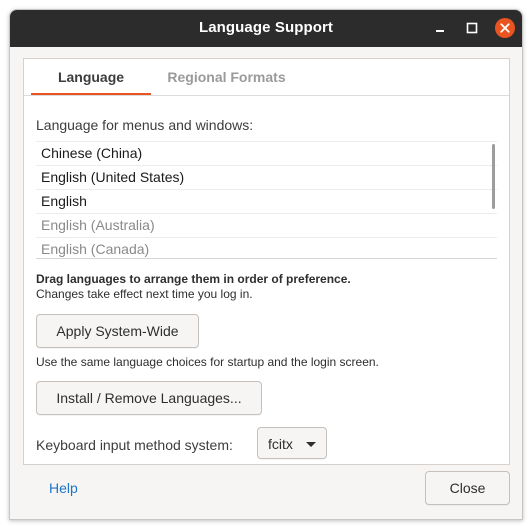  I want to click on list-item: English (United States), so click(266, 177).